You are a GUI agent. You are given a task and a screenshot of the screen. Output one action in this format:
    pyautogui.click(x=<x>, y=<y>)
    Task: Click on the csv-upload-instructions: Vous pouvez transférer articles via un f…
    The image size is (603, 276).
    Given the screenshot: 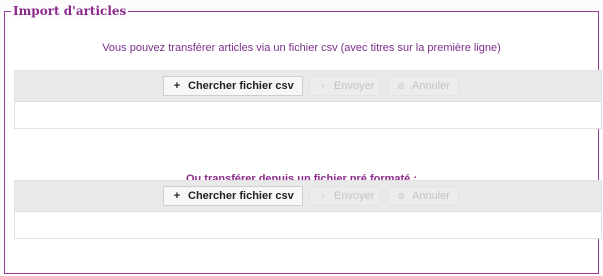 What is the action you would take?
    pyautogui.click(x=301, y=48)
    